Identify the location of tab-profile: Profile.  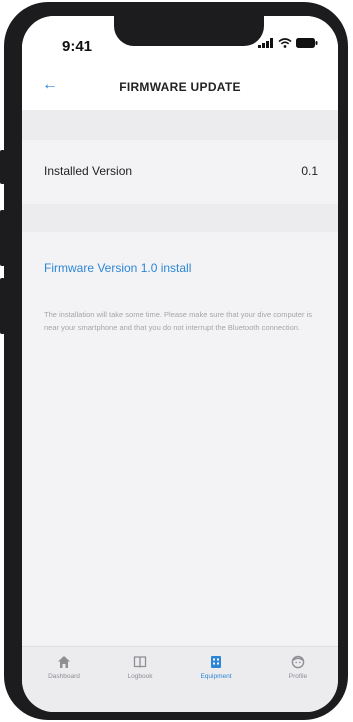
(298, 667).